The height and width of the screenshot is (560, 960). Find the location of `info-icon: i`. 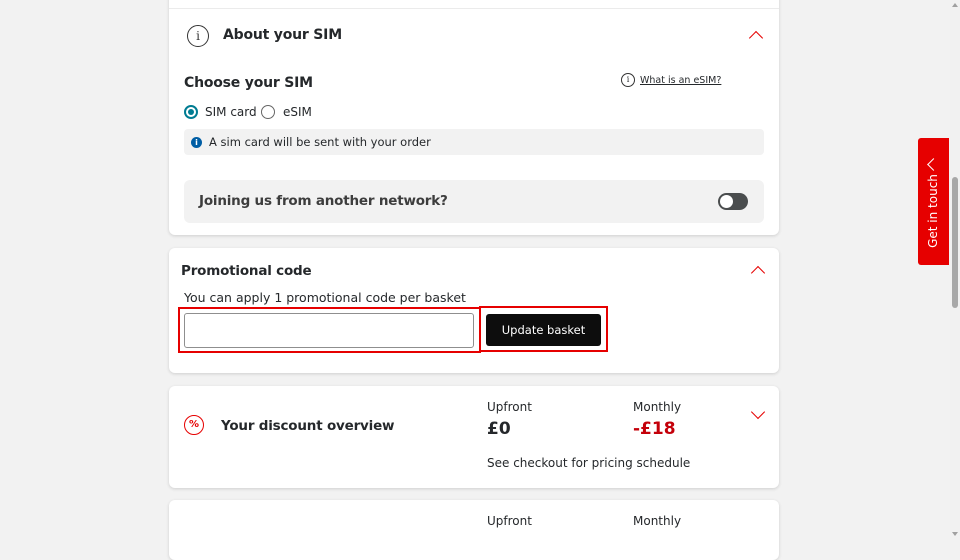

info-icon: i is located at coordinates (198, 36).